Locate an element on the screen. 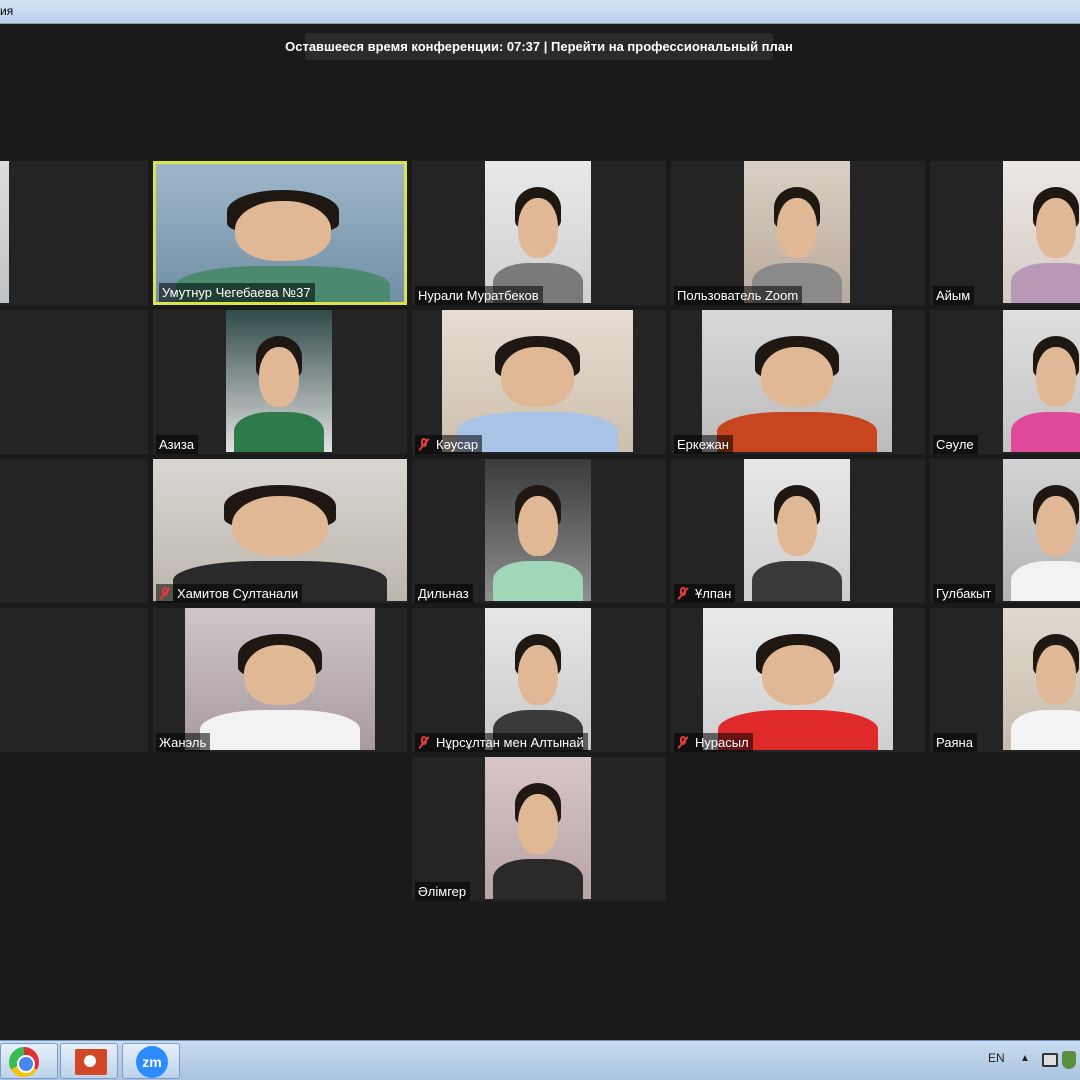 The width and height of the screenshot is (1080, 1080). participant-name: Умутнур Чегебаева №37 is located at coordinates (236, 292).